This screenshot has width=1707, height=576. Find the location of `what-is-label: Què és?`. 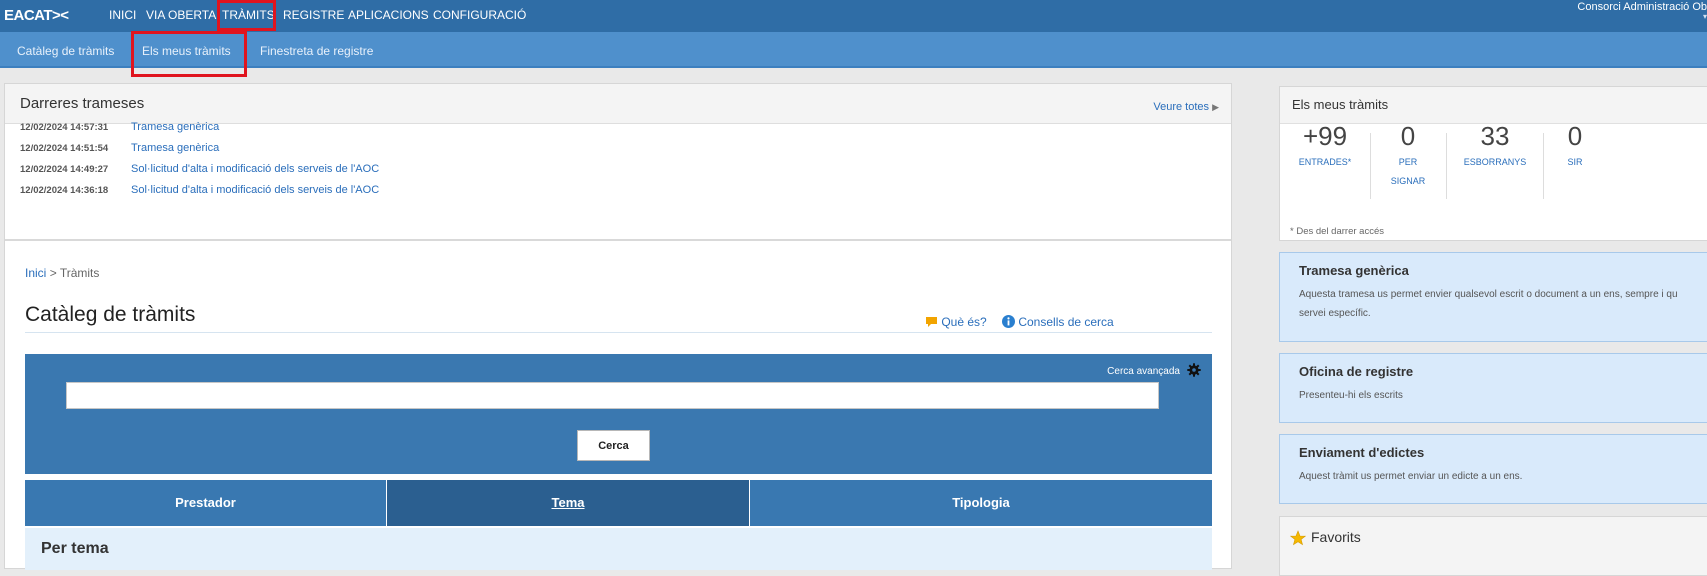

what-is-label: Què és? is located at coordinates (963, 322).